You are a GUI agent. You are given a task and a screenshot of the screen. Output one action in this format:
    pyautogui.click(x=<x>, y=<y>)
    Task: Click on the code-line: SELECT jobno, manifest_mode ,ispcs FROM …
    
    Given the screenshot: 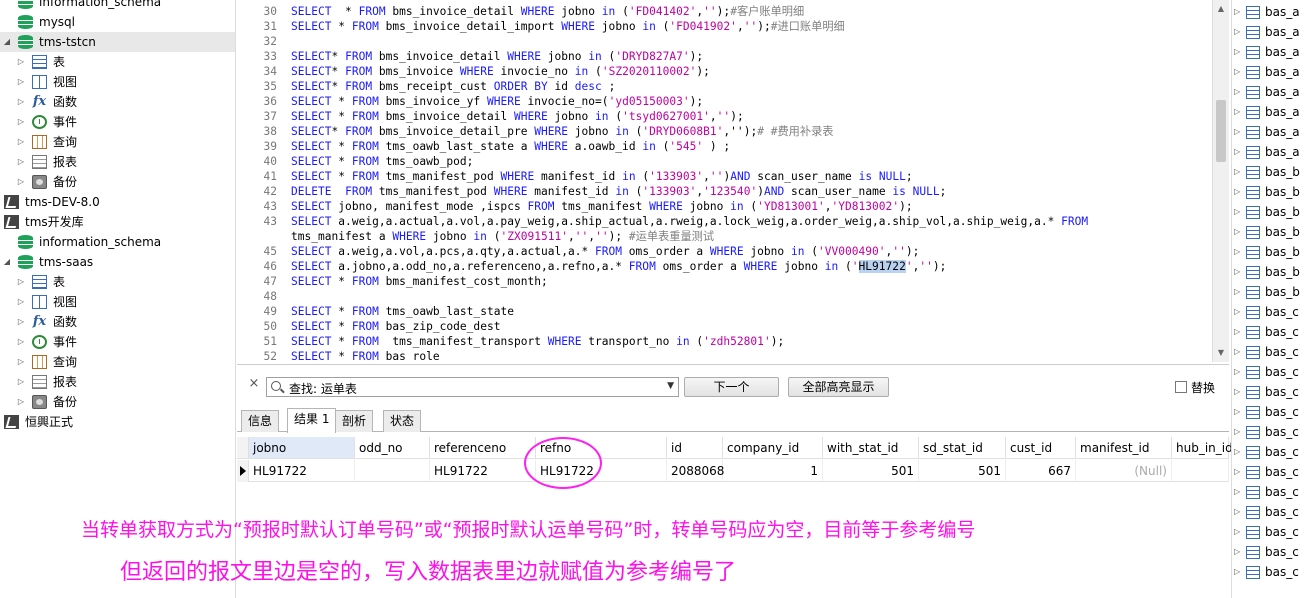 What is the action you would take?
    pyautogui.click(x=602, y=206)
    